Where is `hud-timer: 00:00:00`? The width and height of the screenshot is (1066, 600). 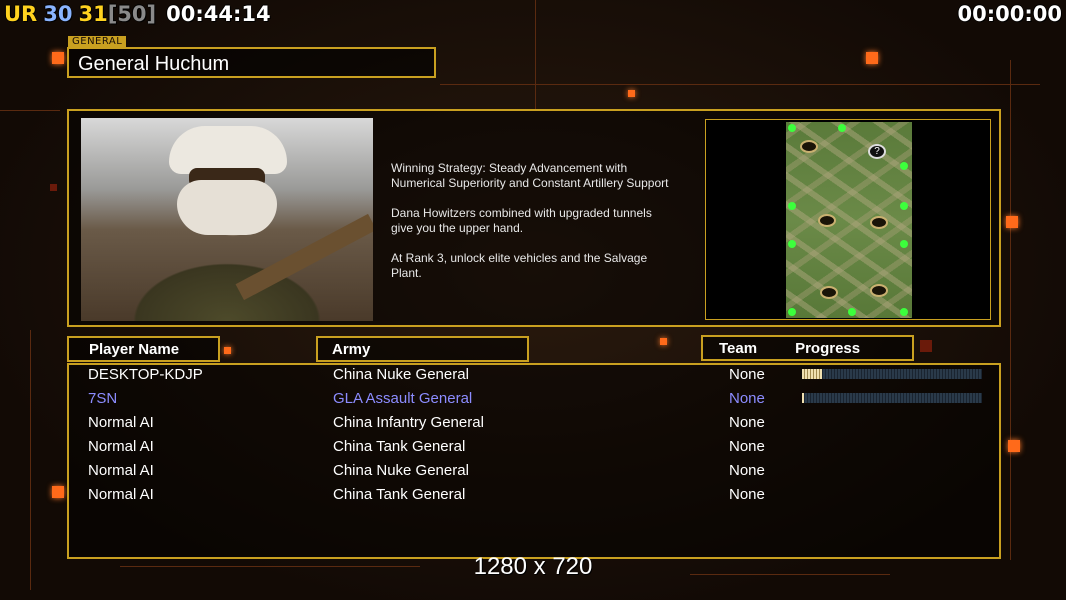
hud-timer: 00:00:00 is located at coordinates (1009, 14).